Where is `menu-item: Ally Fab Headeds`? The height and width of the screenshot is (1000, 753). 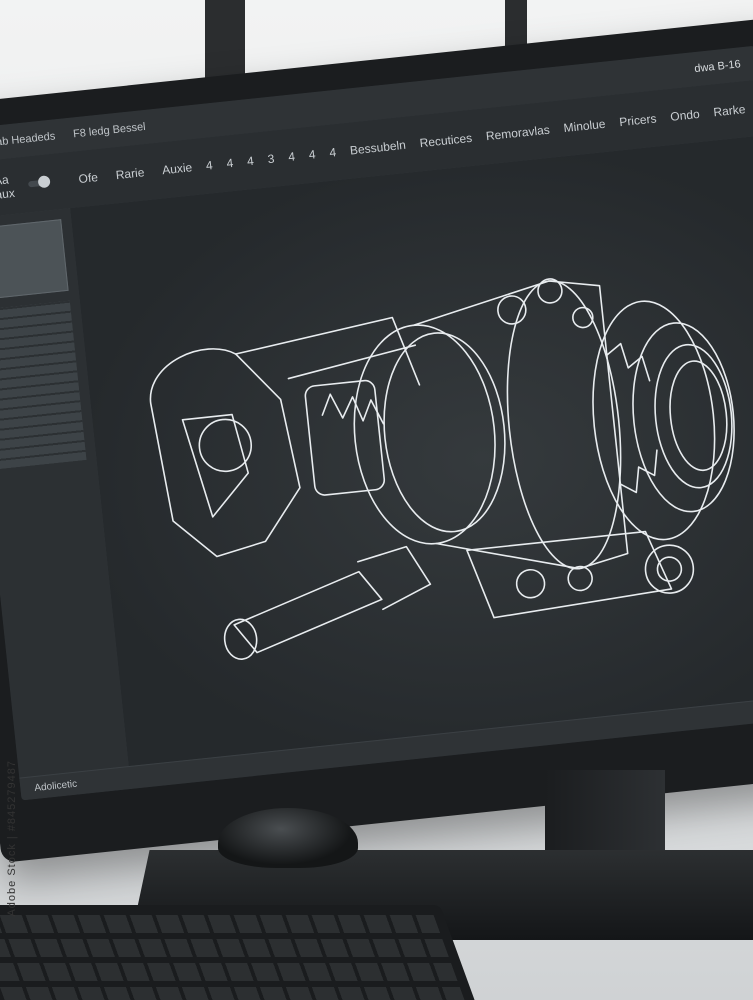 menu-item: Ally Fab Headeds is located at coordinates (28, 140).